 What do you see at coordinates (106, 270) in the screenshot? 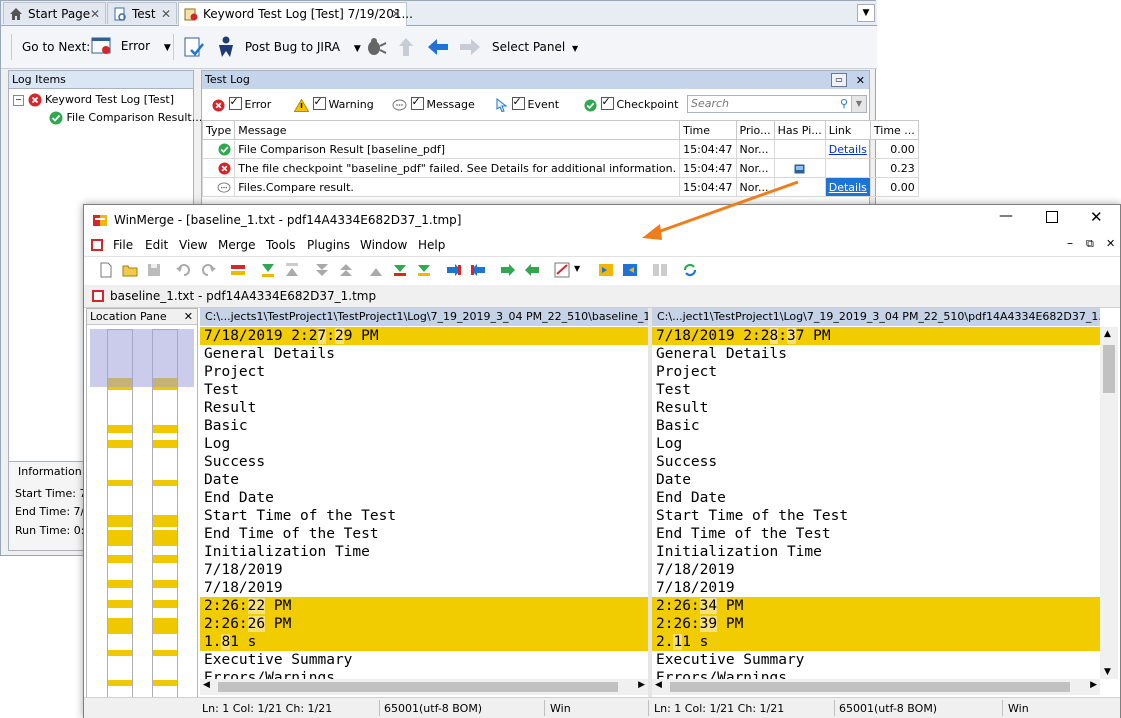
I see `new-icon` at bounding box center [106, 270].